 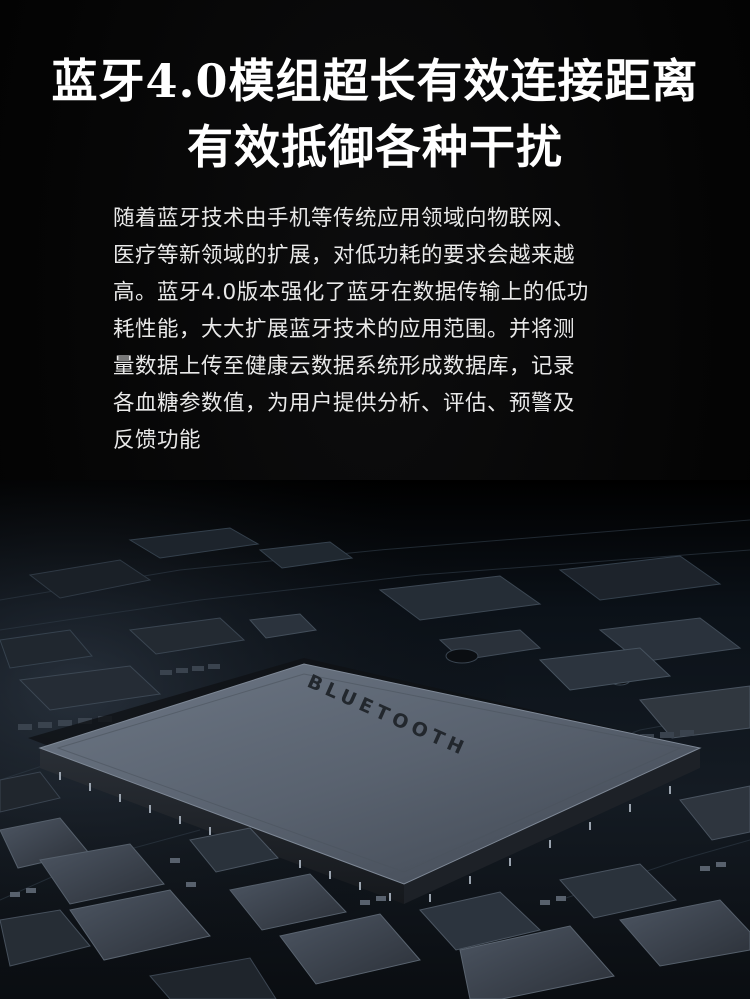 What do you see at coordinates (344, 329) in the screenshot?
I see `description-line: 耗性能，大大扩展蓝牙技术的应用范围。并将测` at bounding box center [344, 329].